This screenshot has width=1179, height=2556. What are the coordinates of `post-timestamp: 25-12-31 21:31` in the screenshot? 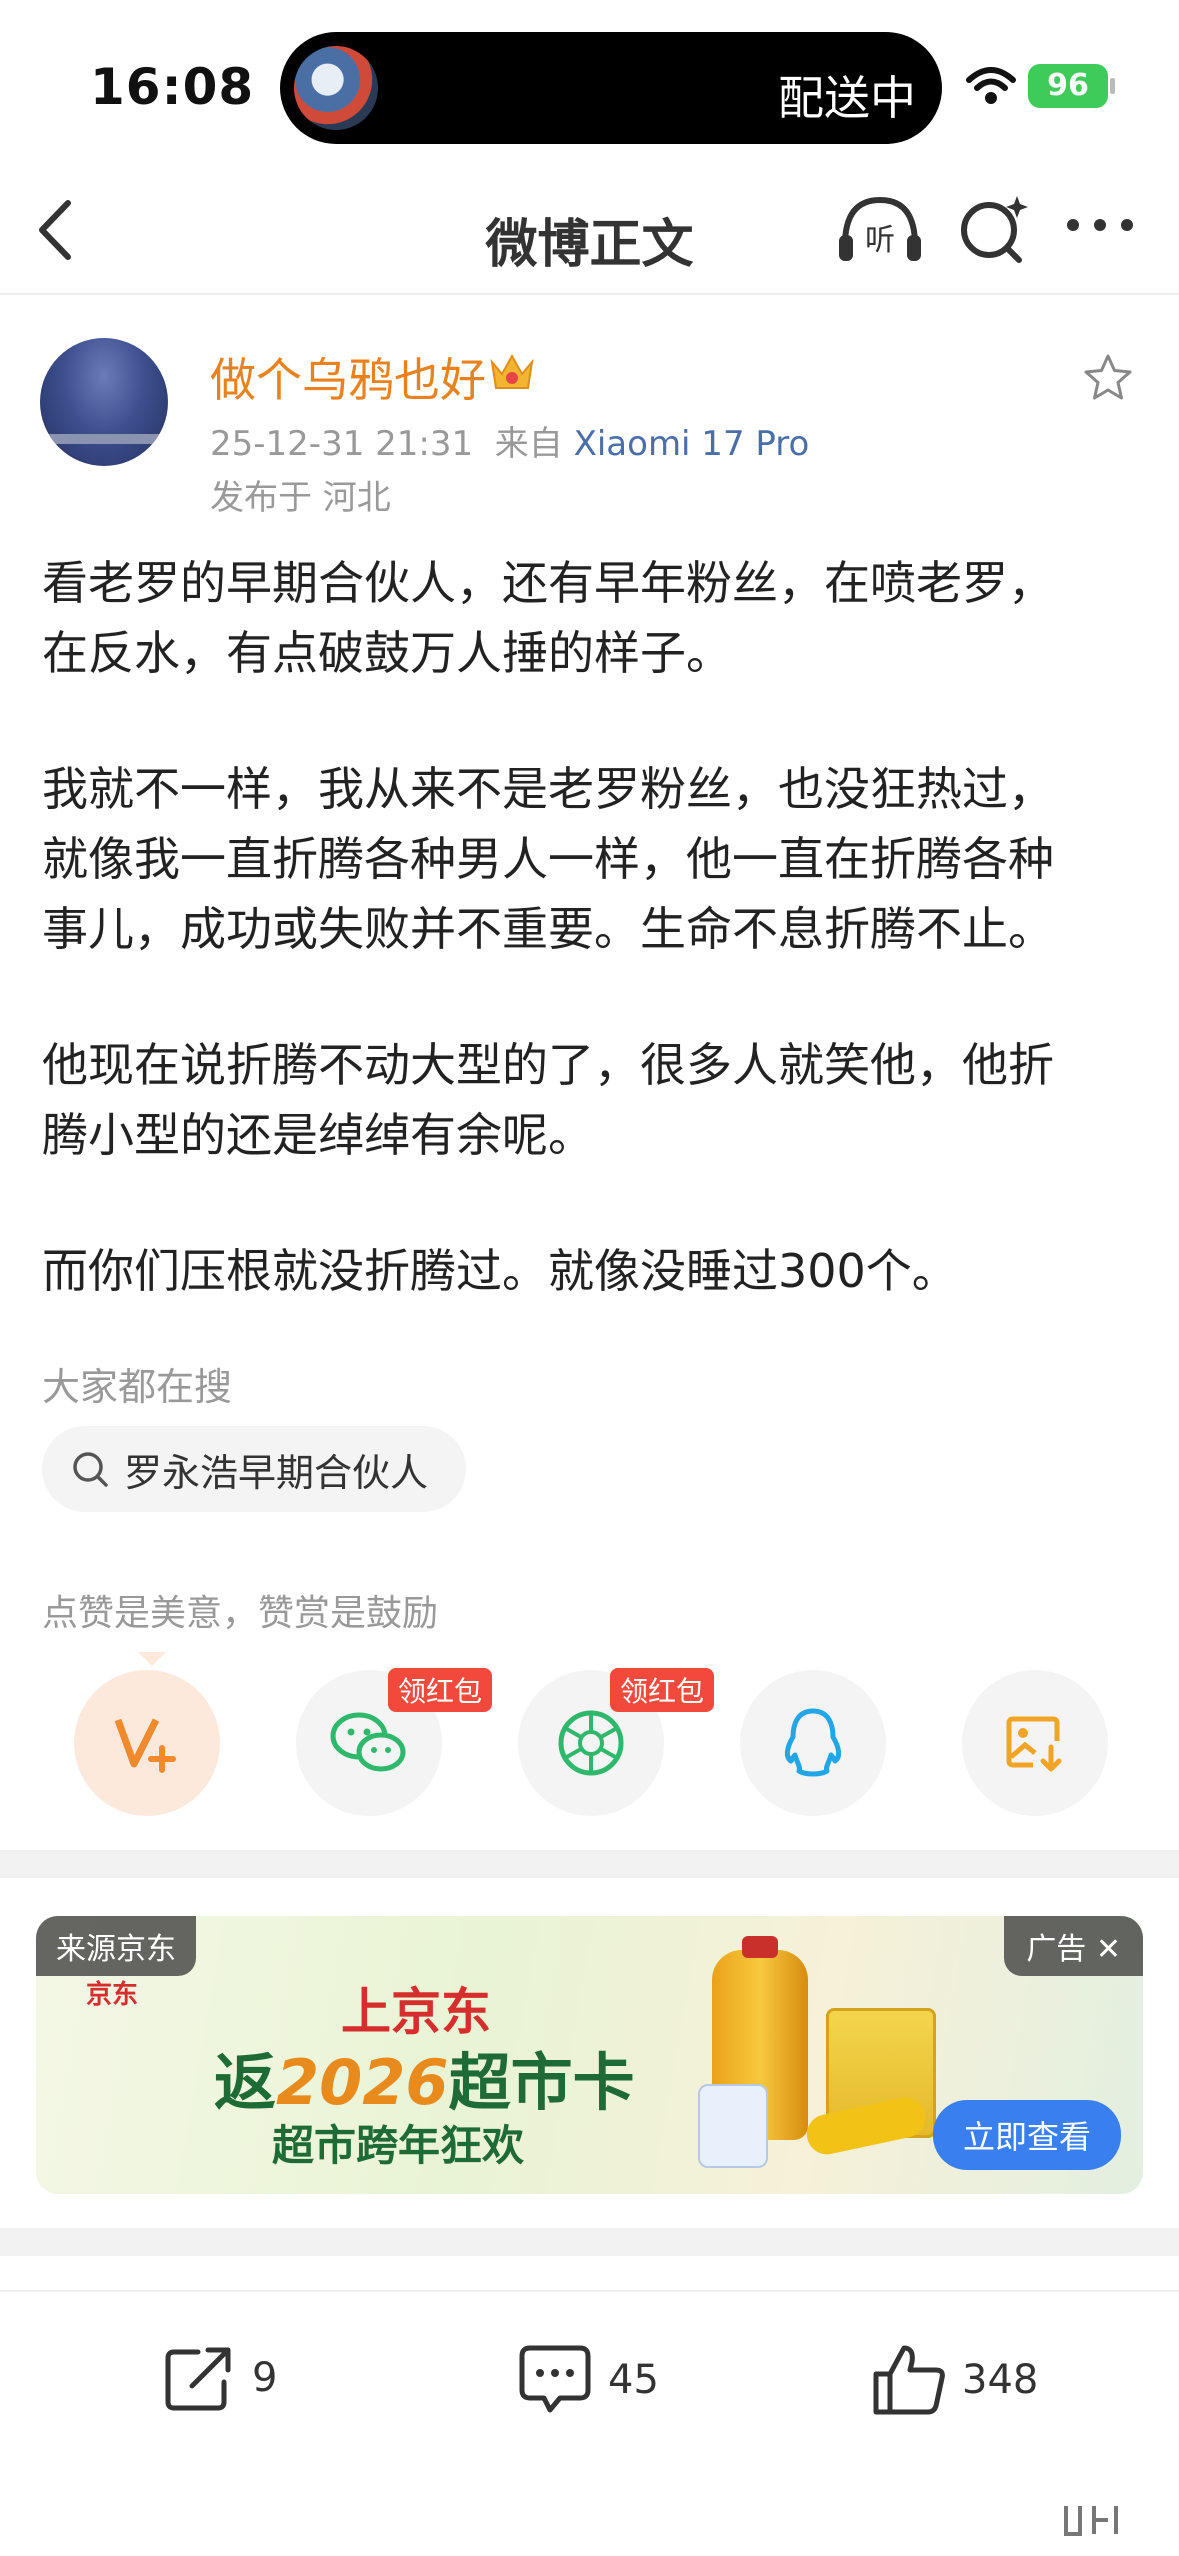 It's located at (342, 444).